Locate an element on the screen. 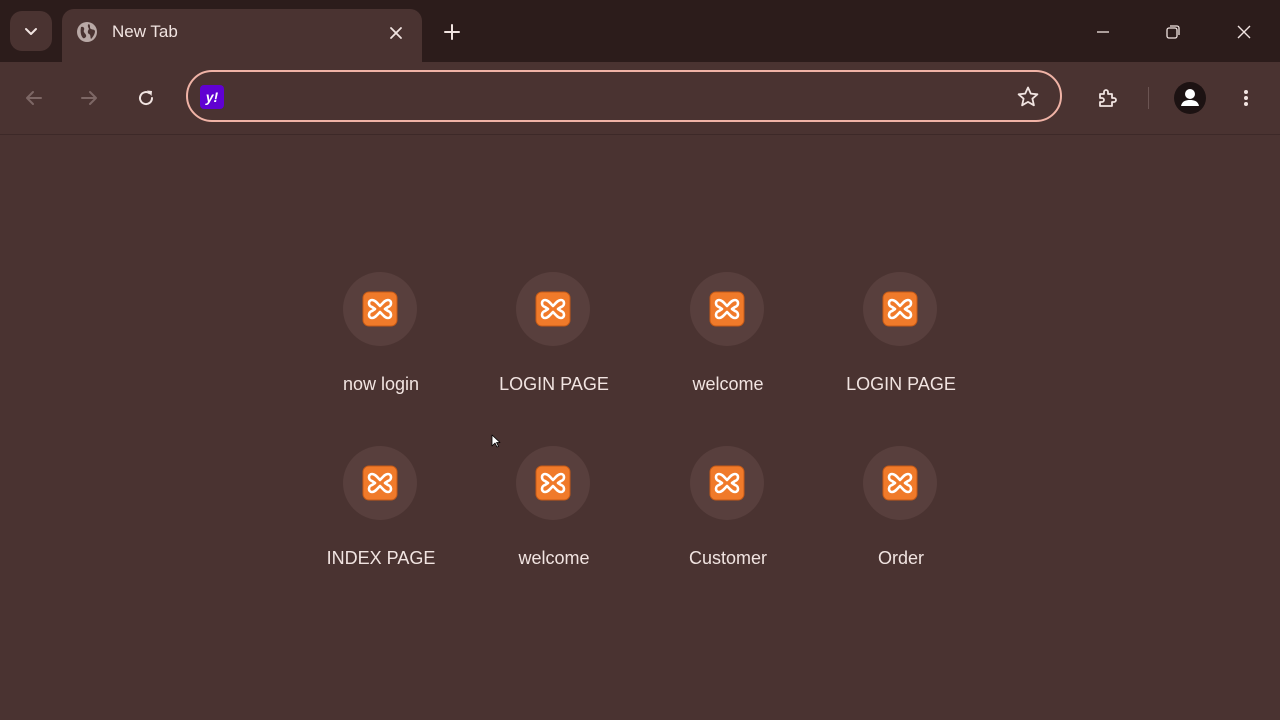 This screenshot has height=720, width=1280. mouse-cursor-icon is located at coordinates (496, 441).